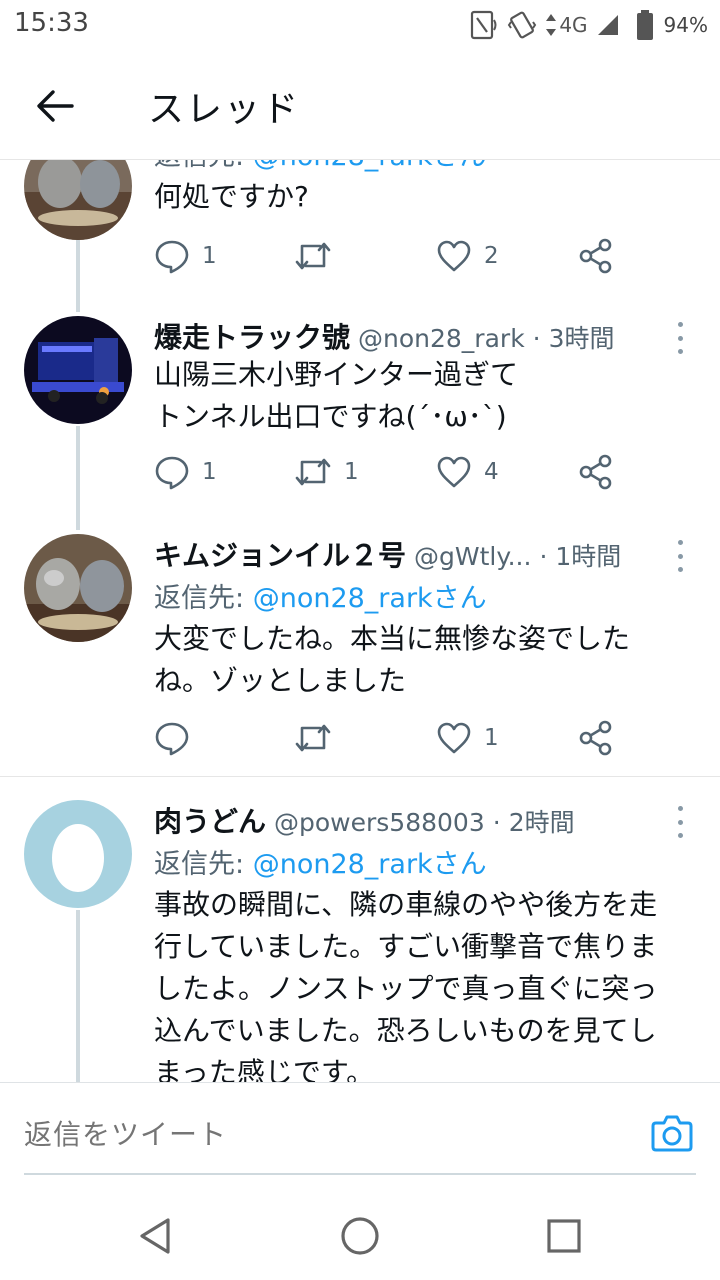  Describe the element at coordinates (685, 25) in the screenshot. I see `battery-percent: 94%` at that location.